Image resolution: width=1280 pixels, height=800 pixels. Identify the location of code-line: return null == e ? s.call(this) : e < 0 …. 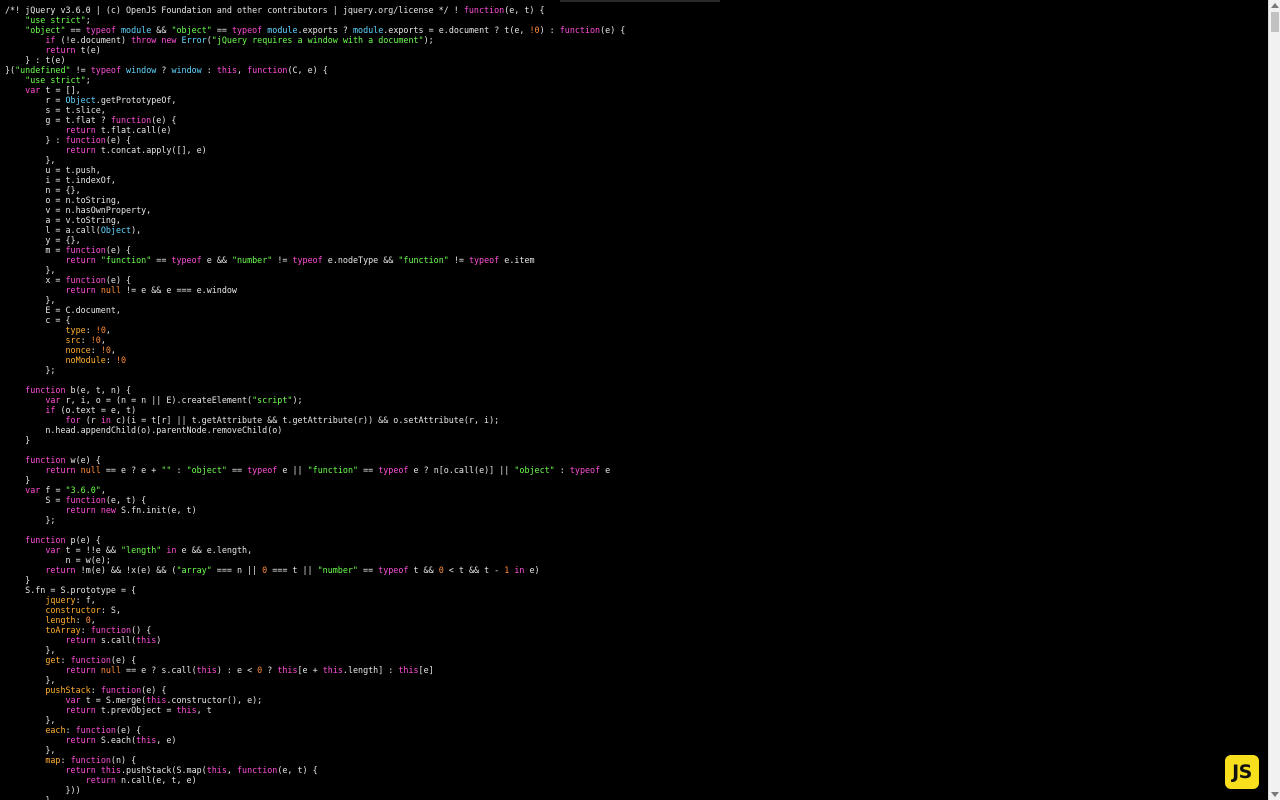
(315, 670).